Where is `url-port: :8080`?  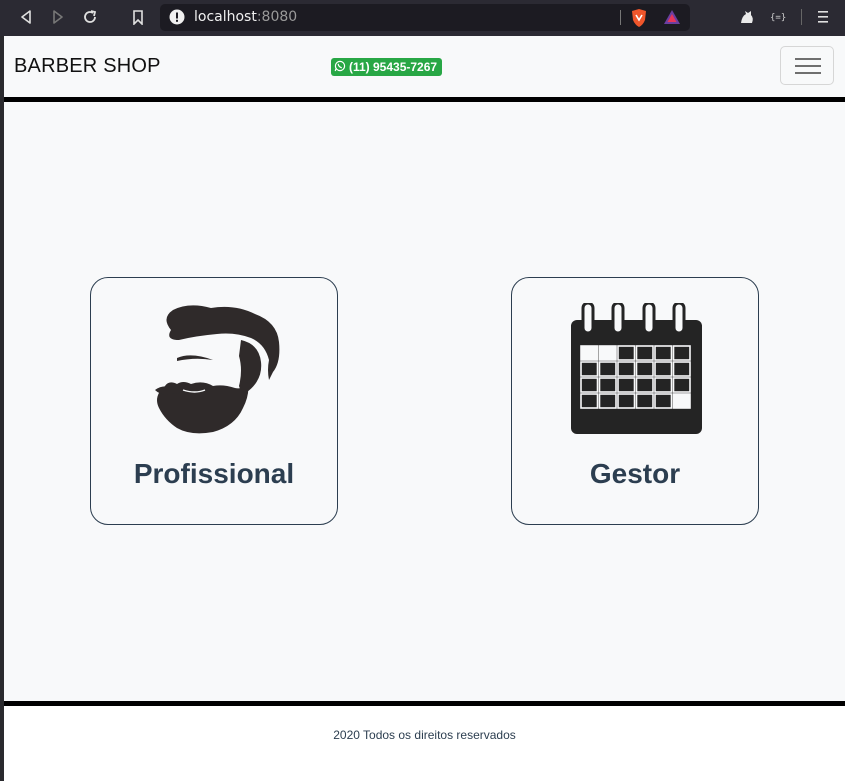 url-port: :8080 is located at coordinates (277, 17).